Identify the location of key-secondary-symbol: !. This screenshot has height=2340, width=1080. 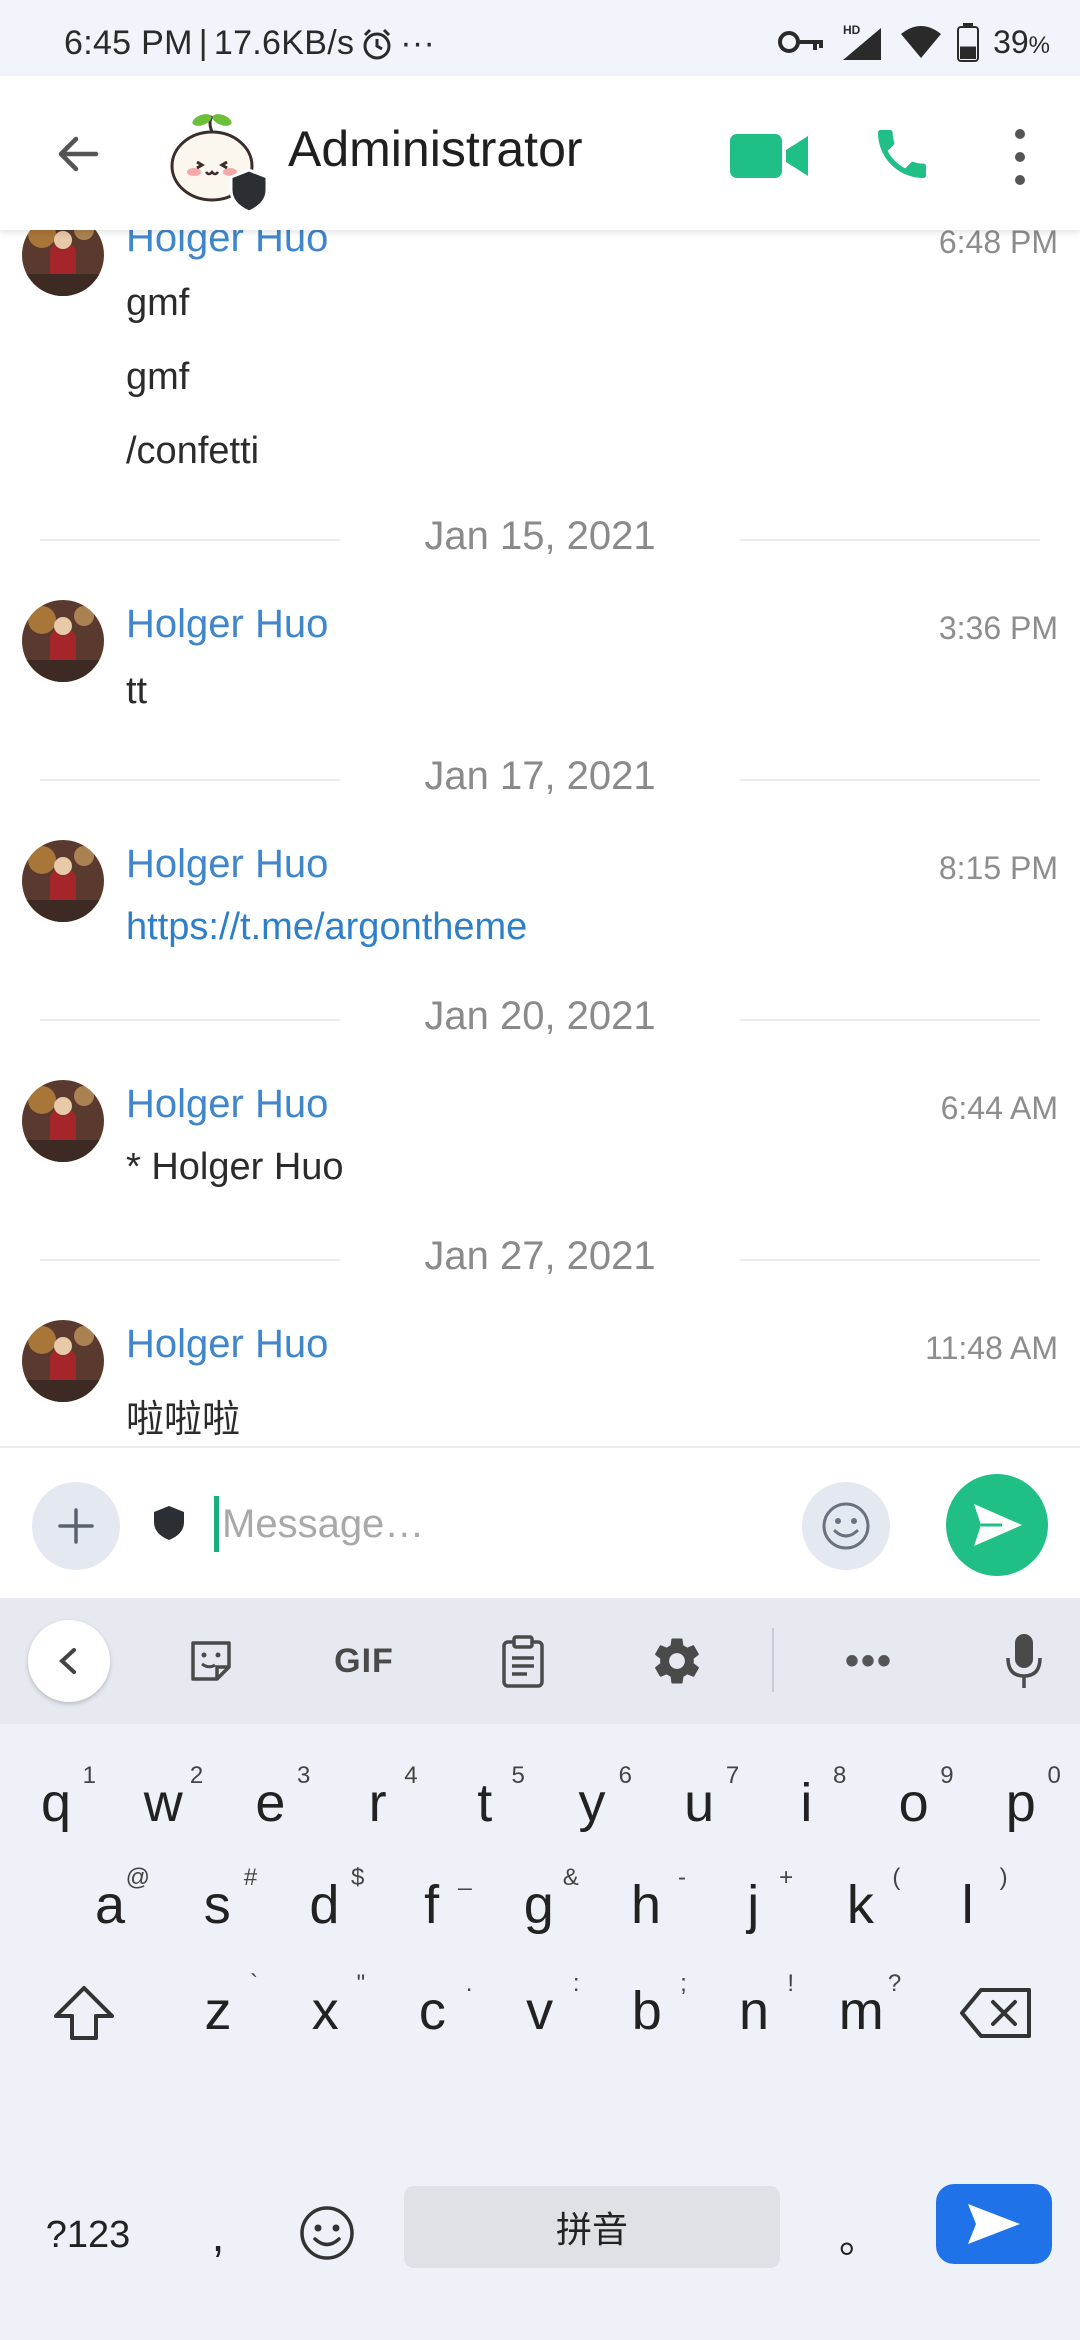
(790, 1983).